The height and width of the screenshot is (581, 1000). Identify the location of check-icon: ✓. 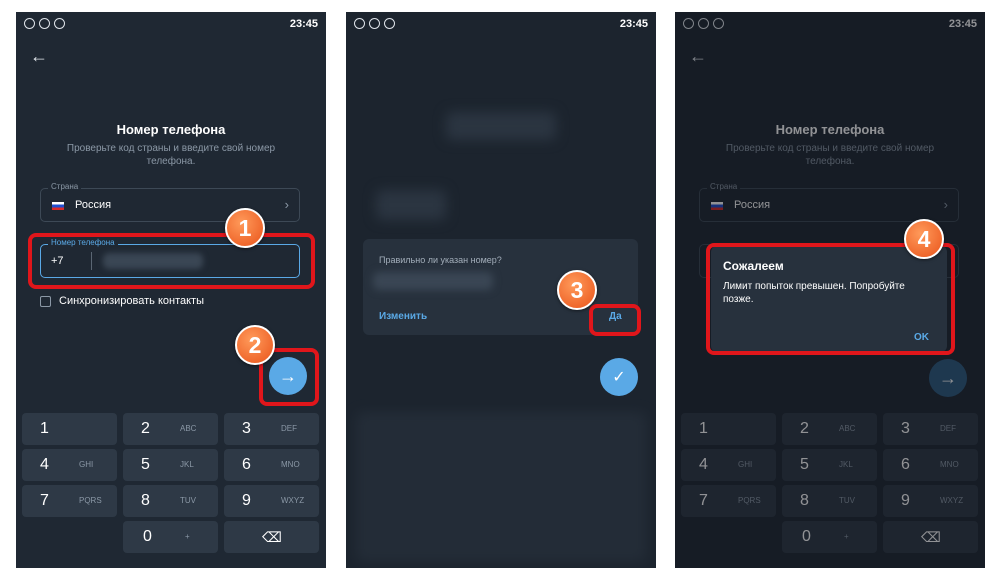
(619, 377).